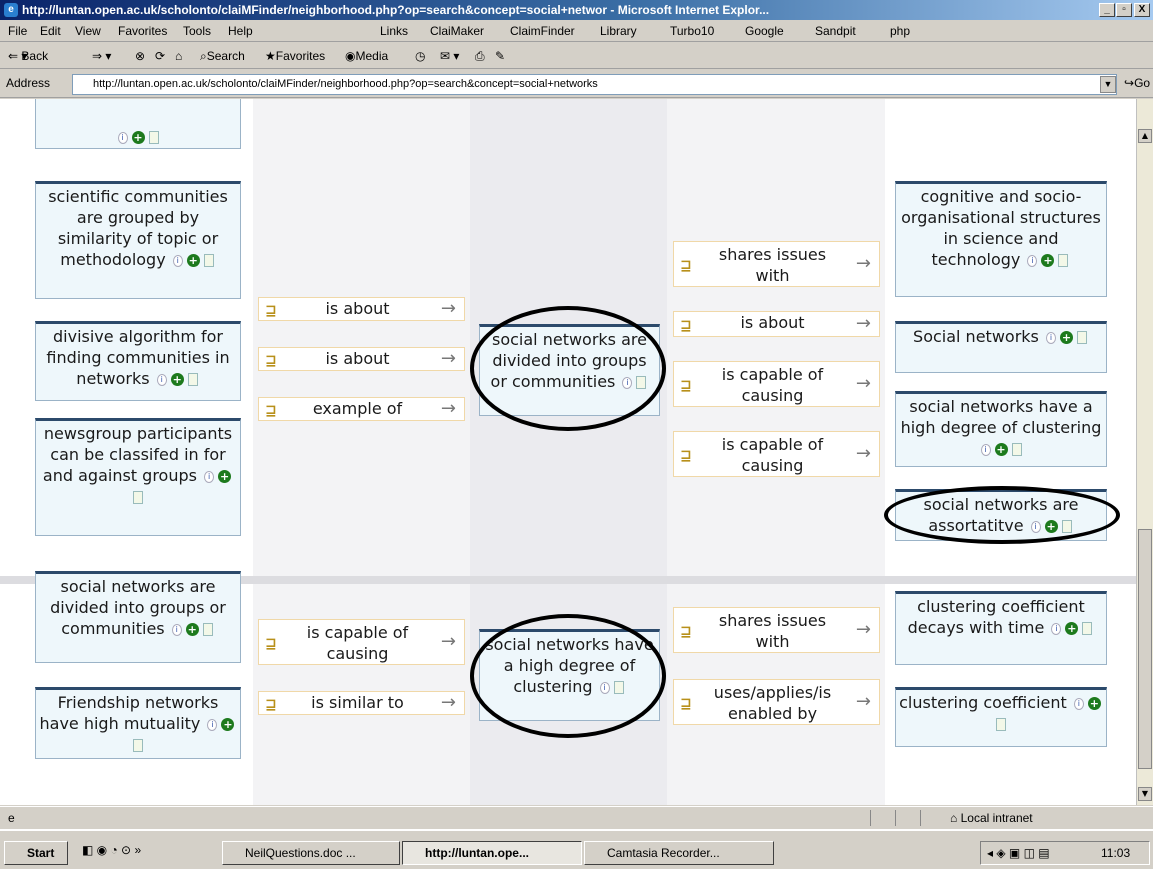  What do you see at coordinates (776, 384) in the screenshot?
I see `link-right-3: ⊒ is capable of causing →` at bounding box center [776, 384].